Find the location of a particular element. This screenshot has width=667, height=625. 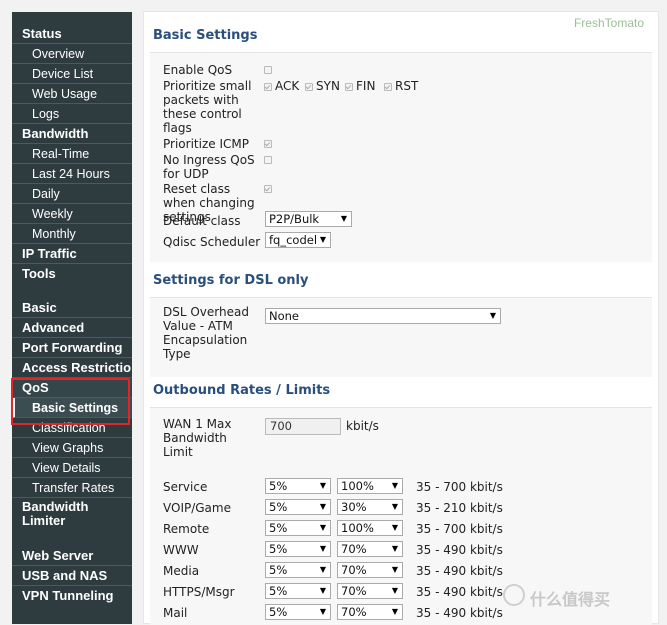

nav-basic: Basic is located at coordinates (72, 308).